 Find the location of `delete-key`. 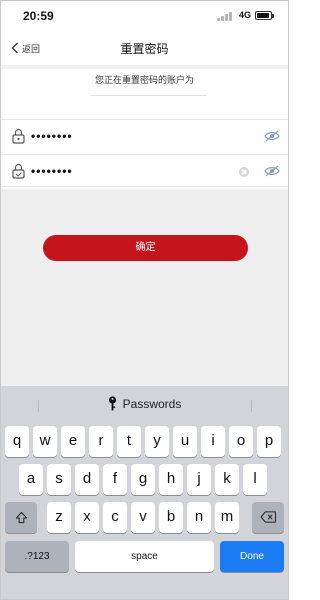

delete-key is located at coordinates (268, 517).